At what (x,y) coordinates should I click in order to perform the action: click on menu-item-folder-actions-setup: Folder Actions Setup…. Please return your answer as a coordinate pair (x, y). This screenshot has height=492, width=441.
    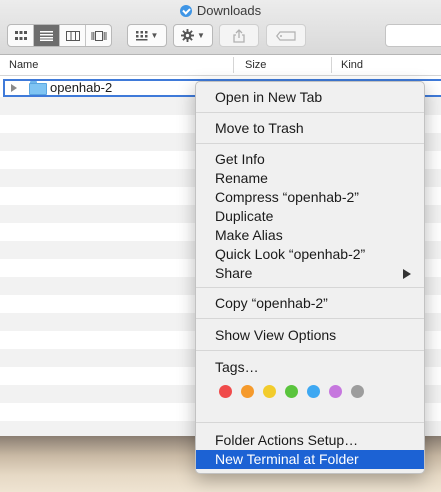
    Looking at the image, I should click on (310, 440).